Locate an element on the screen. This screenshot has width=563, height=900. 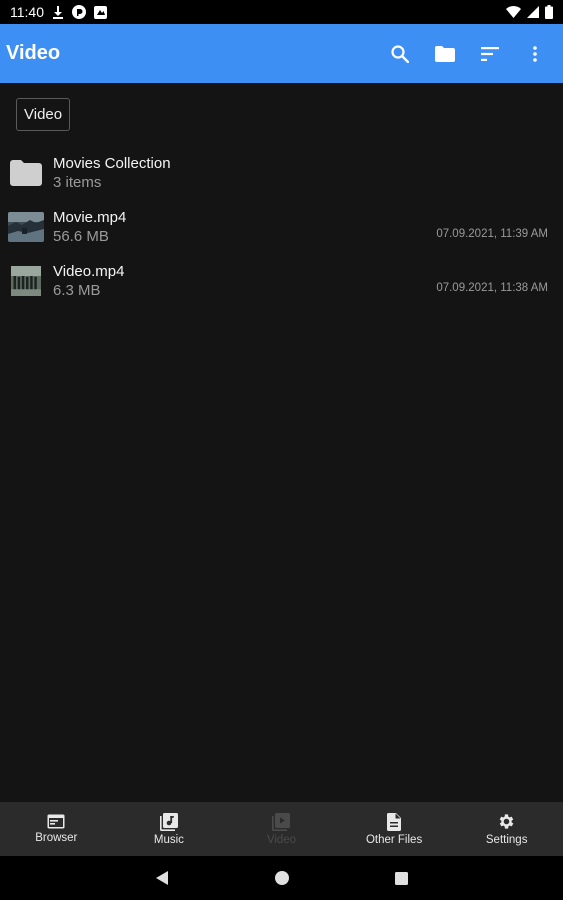
music-library-icon is located at coordinates (168, 821).